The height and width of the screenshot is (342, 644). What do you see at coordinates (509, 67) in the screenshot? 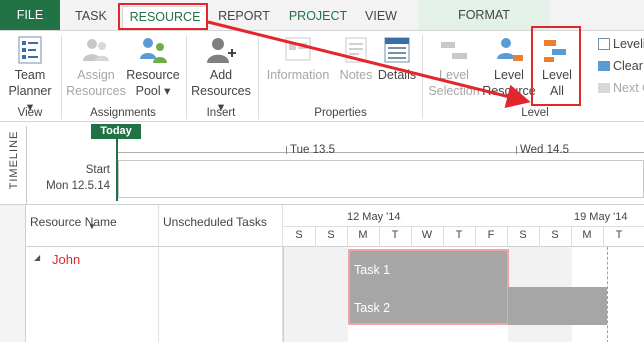
I see `level-resource-button: Level Resource` at bounding box center [509, 67].